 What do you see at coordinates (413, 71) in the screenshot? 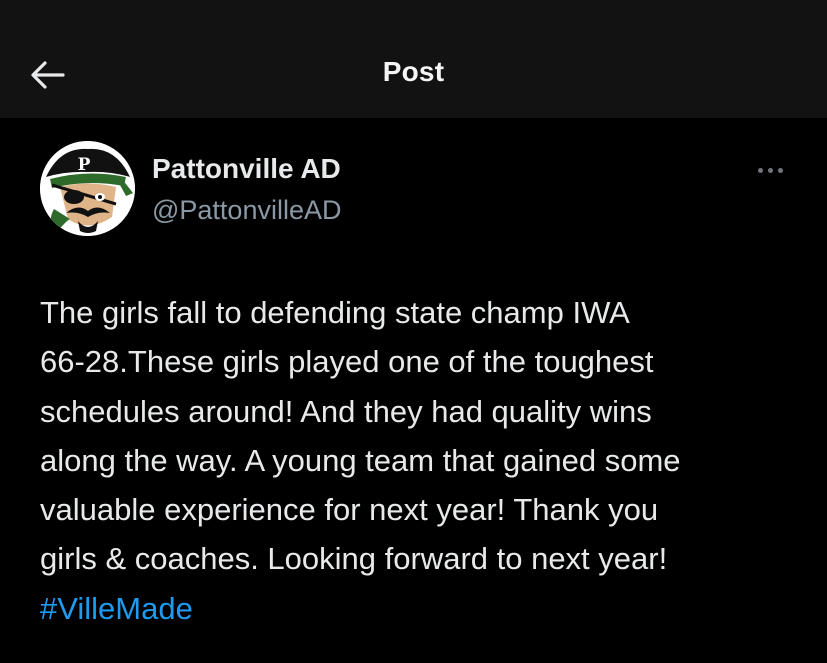
I see `page-title: Post` at bounding box center [413, 71].